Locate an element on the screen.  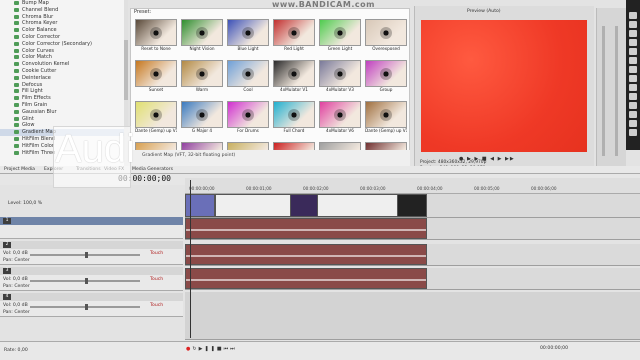
preset-item: Green Light is located at coordinates (340, 35).